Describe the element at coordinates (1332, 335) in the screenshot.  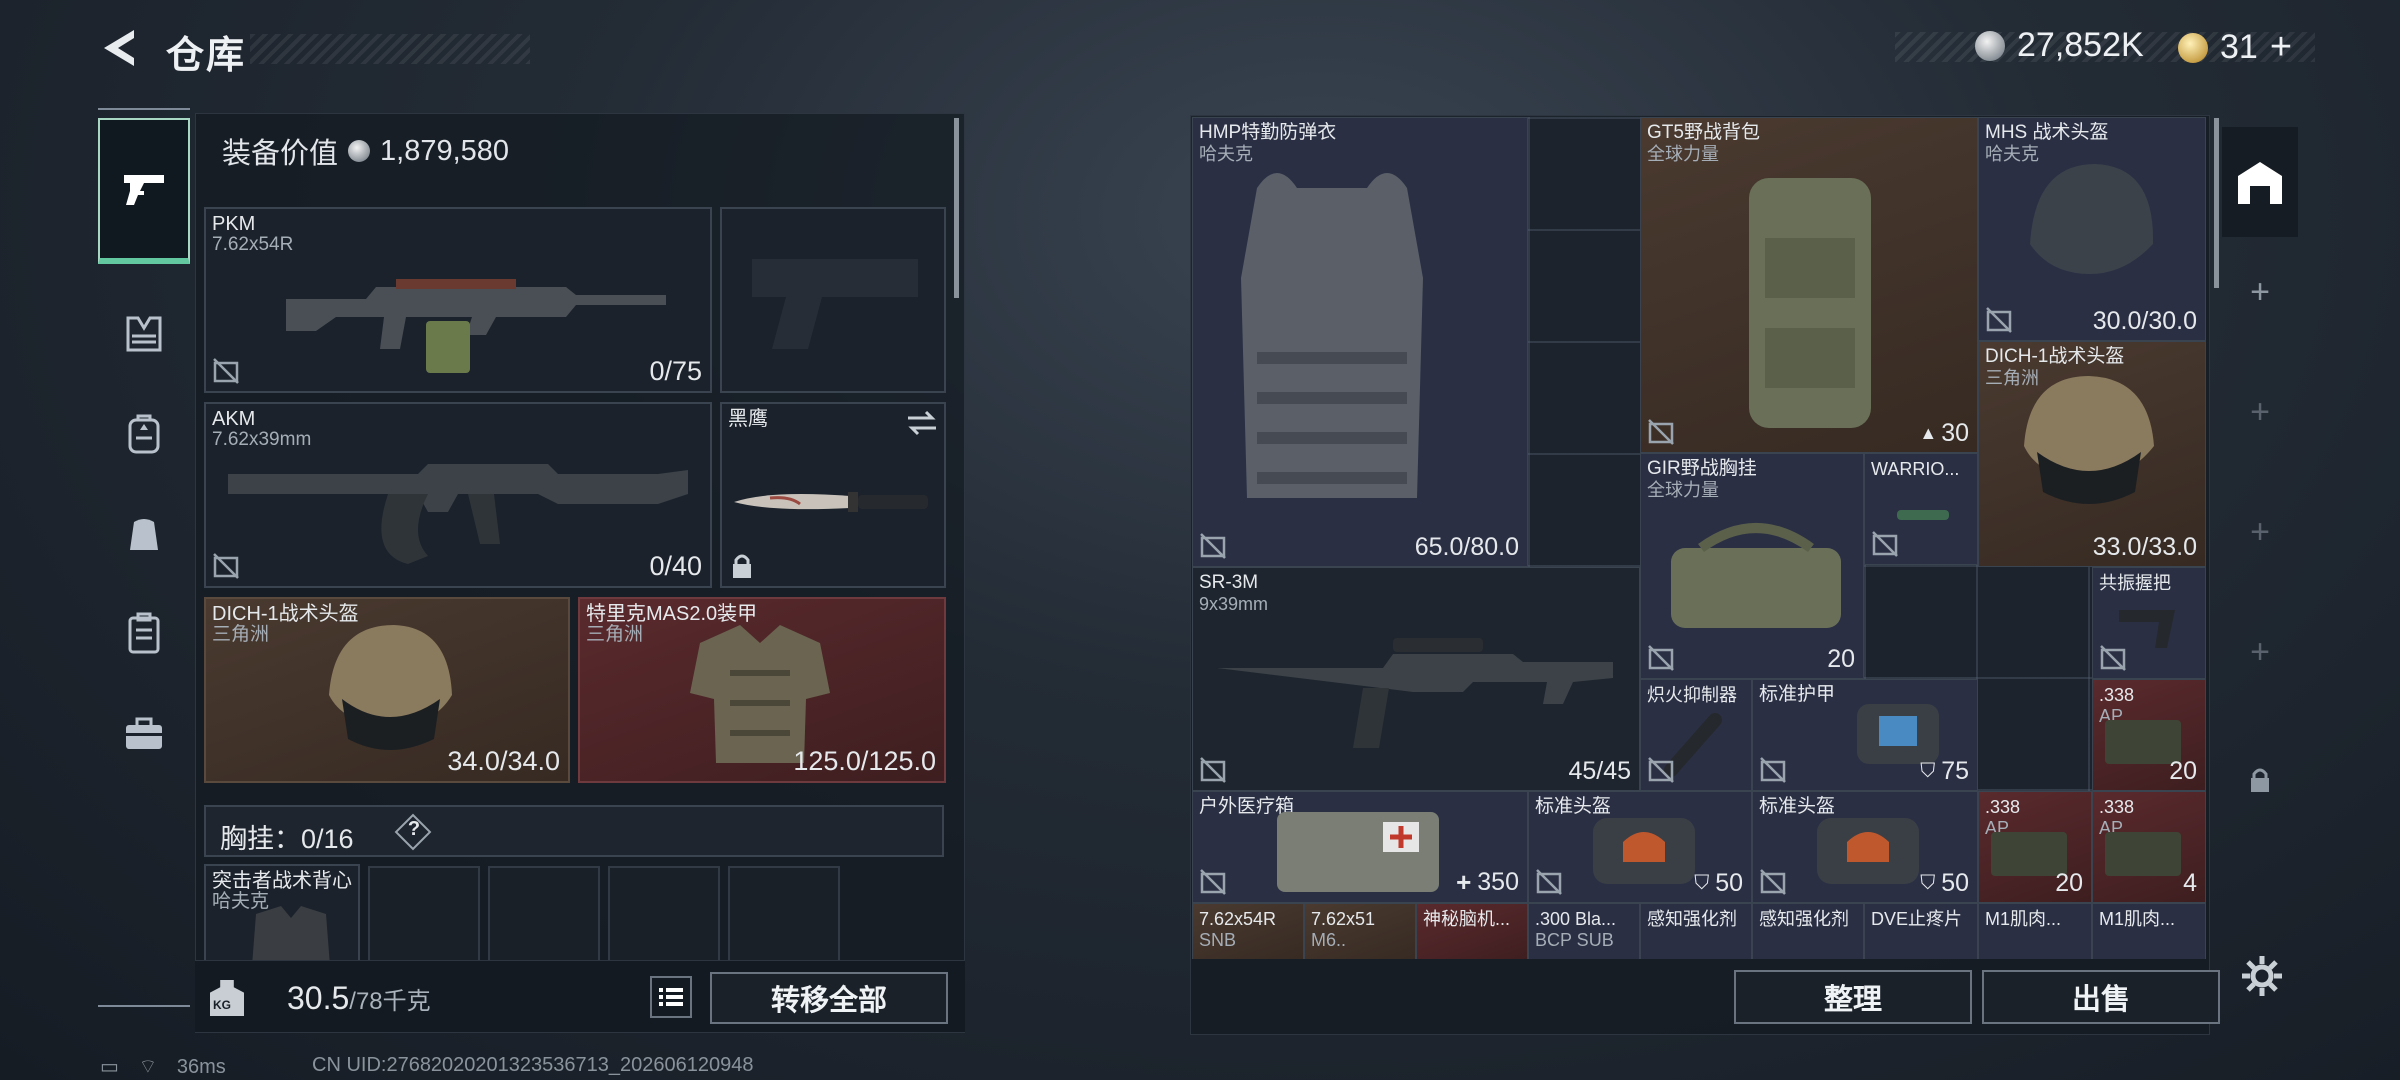
I see `vest-image` at that location.